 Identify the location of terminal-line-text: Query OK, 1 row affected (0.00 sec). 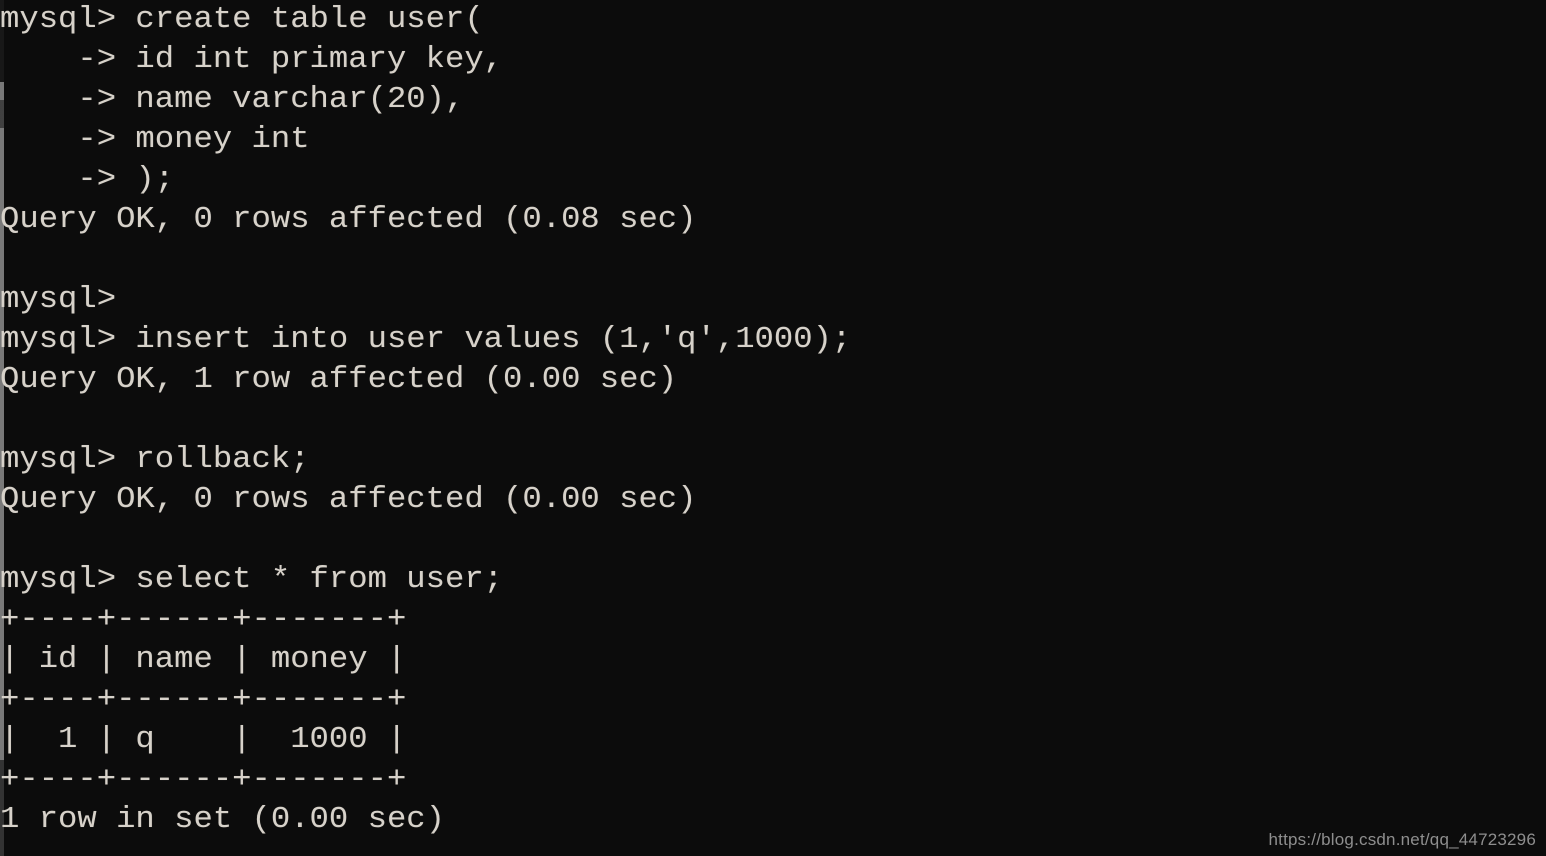
(339, 379).